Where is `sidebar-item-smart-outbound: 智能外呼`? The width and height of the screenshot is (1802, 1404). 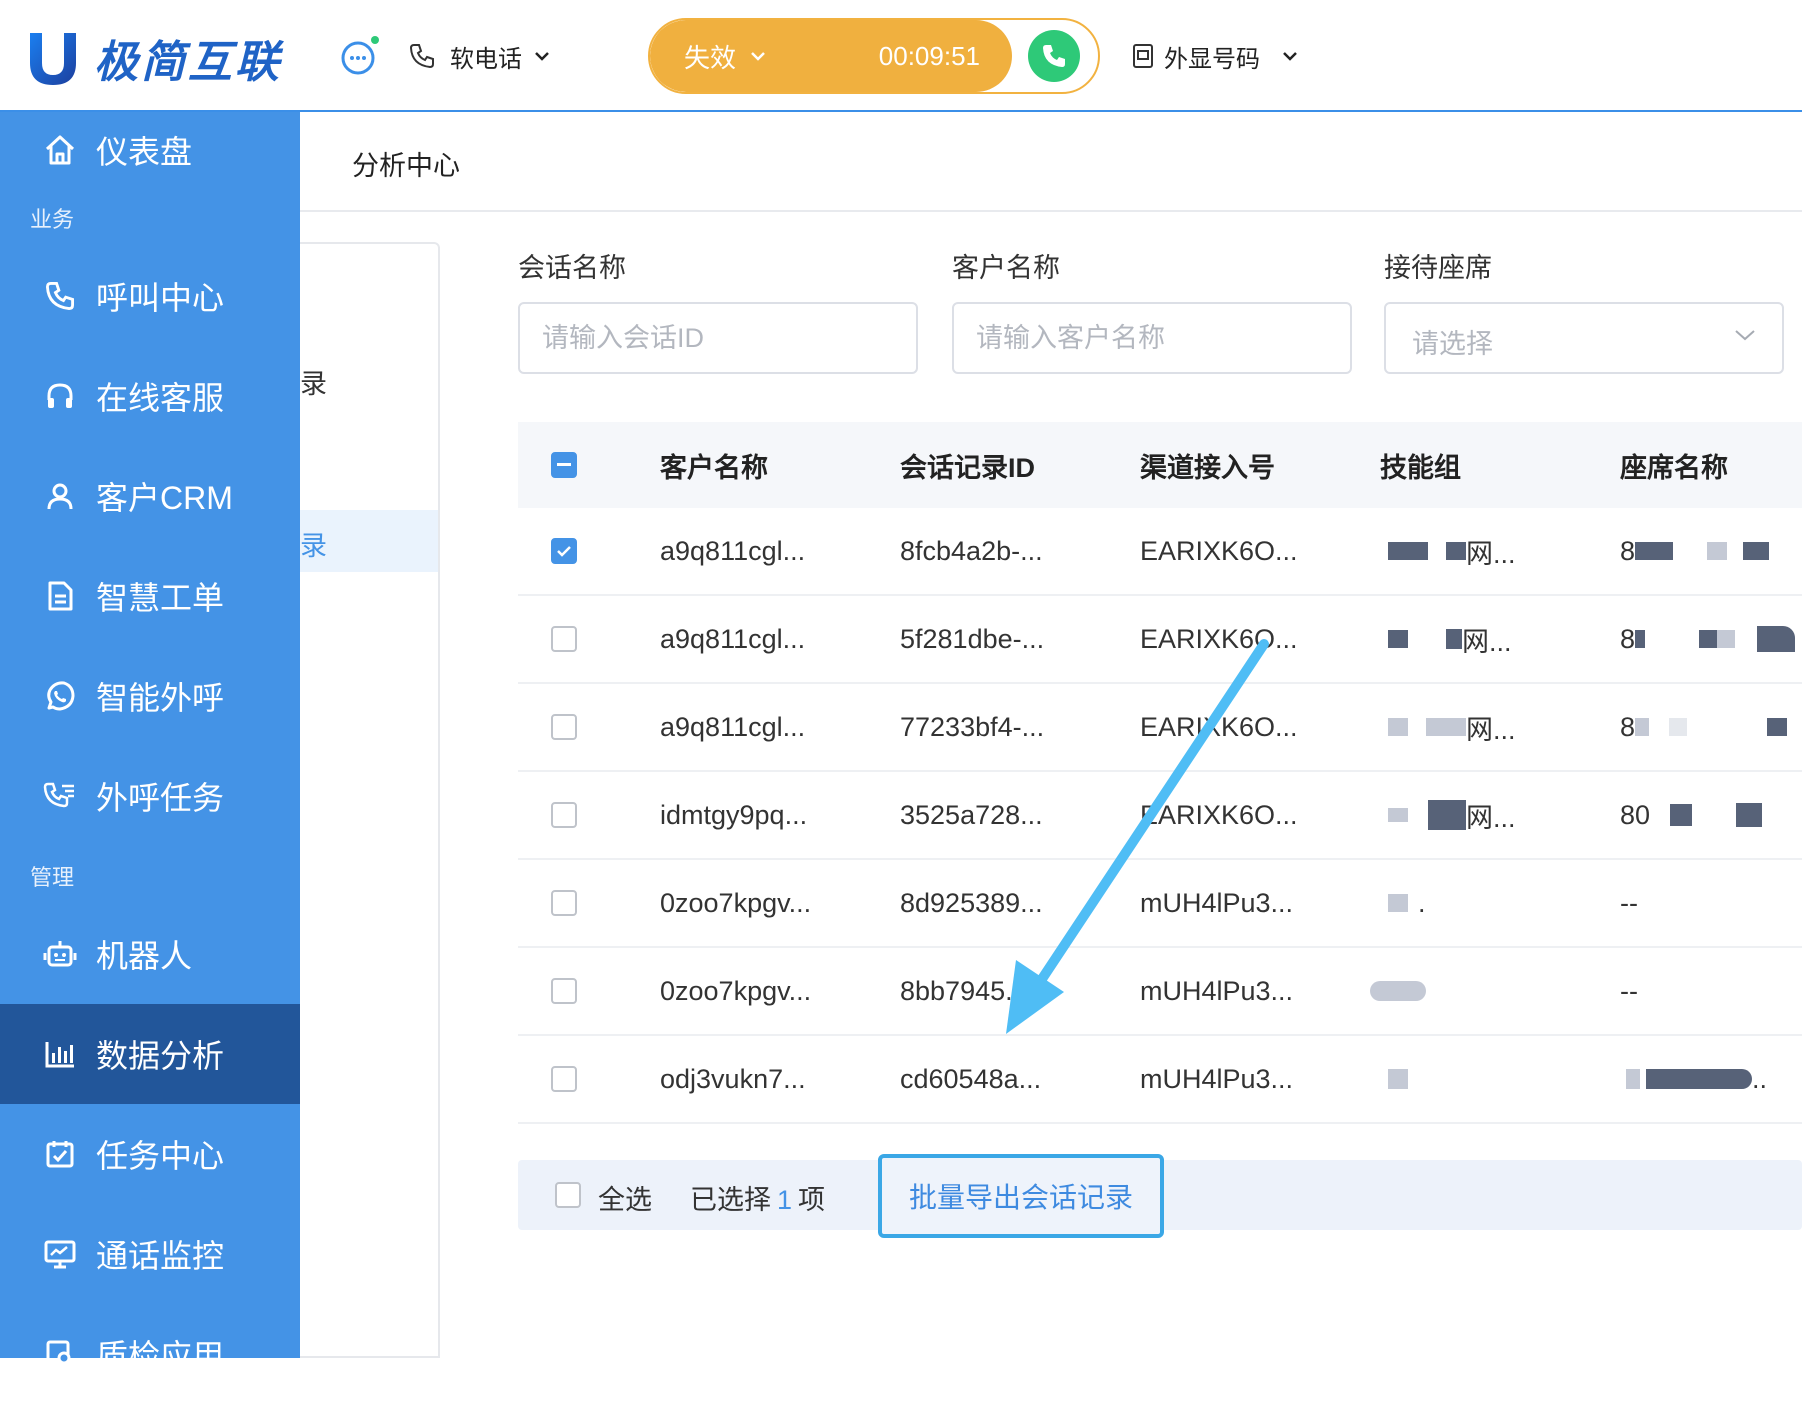 sidebar-item-smart-outbound: 智能外呼 is located at coordinates (150, 696).